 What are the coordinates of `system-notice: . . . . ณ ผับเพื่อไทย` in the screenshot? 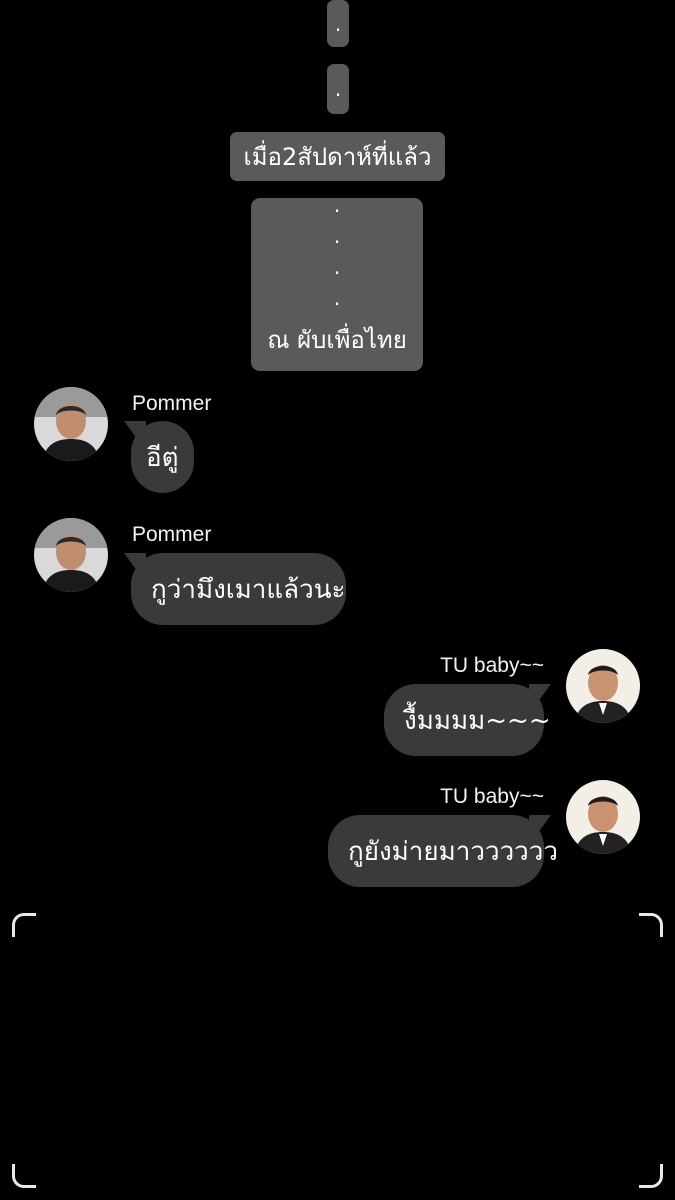 It's located at (337, 282).